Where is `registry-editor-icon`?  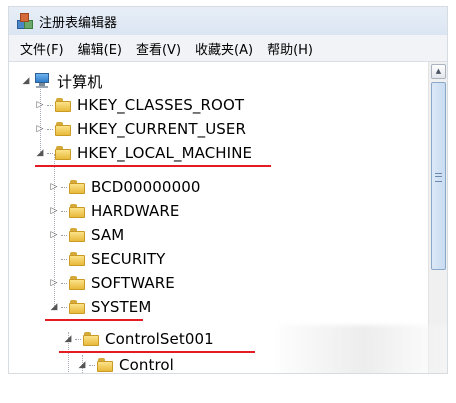
registry-editor-icon is located at coordinates (25, 21).